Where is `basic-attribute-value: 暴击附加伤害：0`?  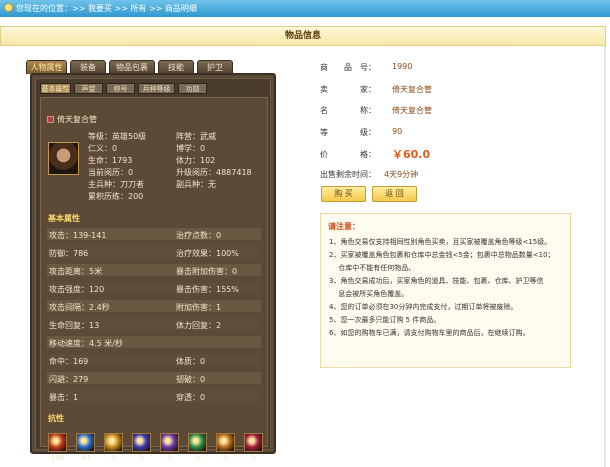 basic-attribute-value: 暴击附加伤害：0 is located at coordinates (207, 271).